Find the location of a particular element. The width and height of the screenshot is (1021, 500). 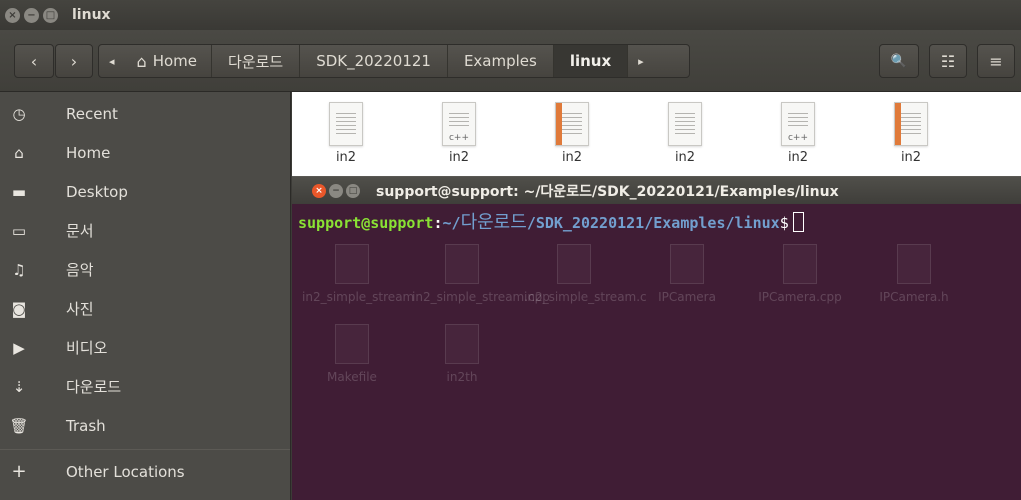

hamburger-menu-icon: ≡ is located at coordinates (996, 61).